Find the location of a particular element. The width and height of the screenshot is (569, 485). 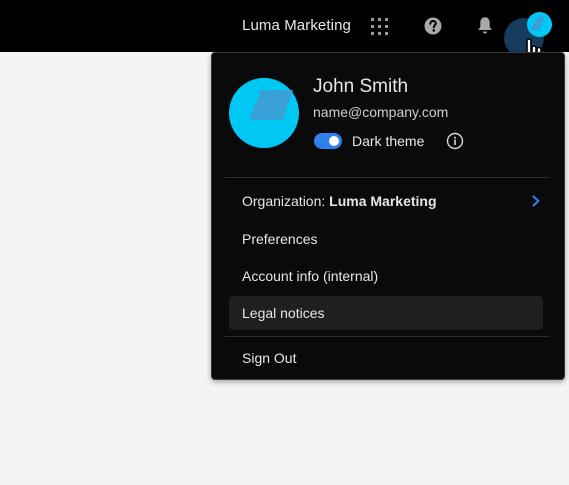

dark-theme-toggle is located at coordinates (328, 141).